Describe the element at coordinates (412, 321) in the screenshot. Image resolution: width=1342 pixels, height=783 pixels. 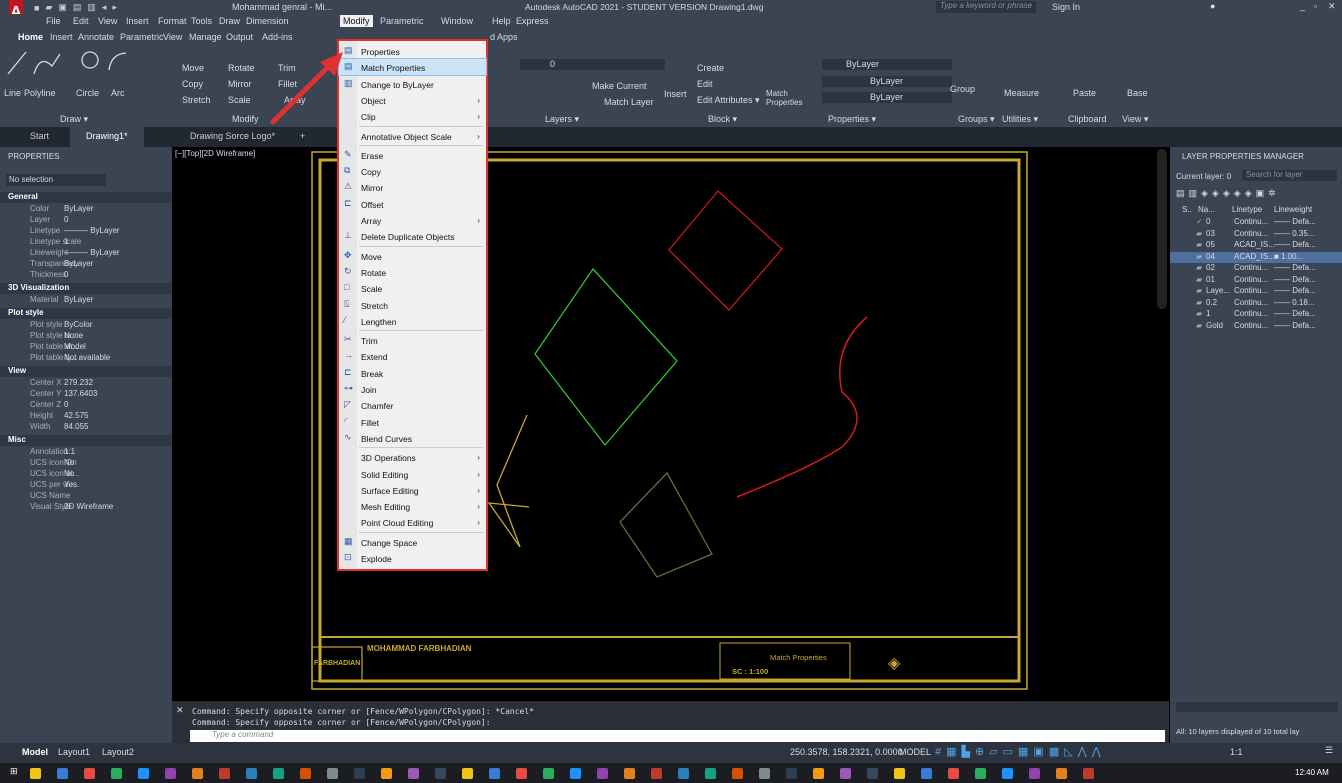
I see `menu-item-lengthen: ⁄ Lengthen` at that location.